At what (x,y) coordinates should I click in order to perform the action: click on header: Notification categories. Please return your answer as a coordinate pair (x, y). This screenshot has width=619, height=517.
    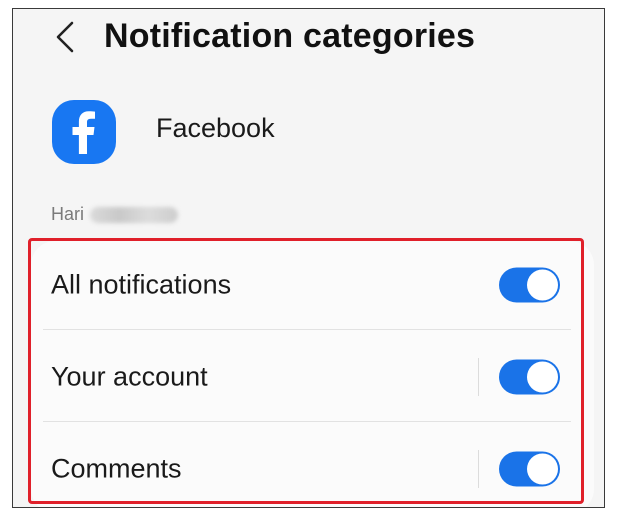
    Looking at the image, I should click on (308, 39).